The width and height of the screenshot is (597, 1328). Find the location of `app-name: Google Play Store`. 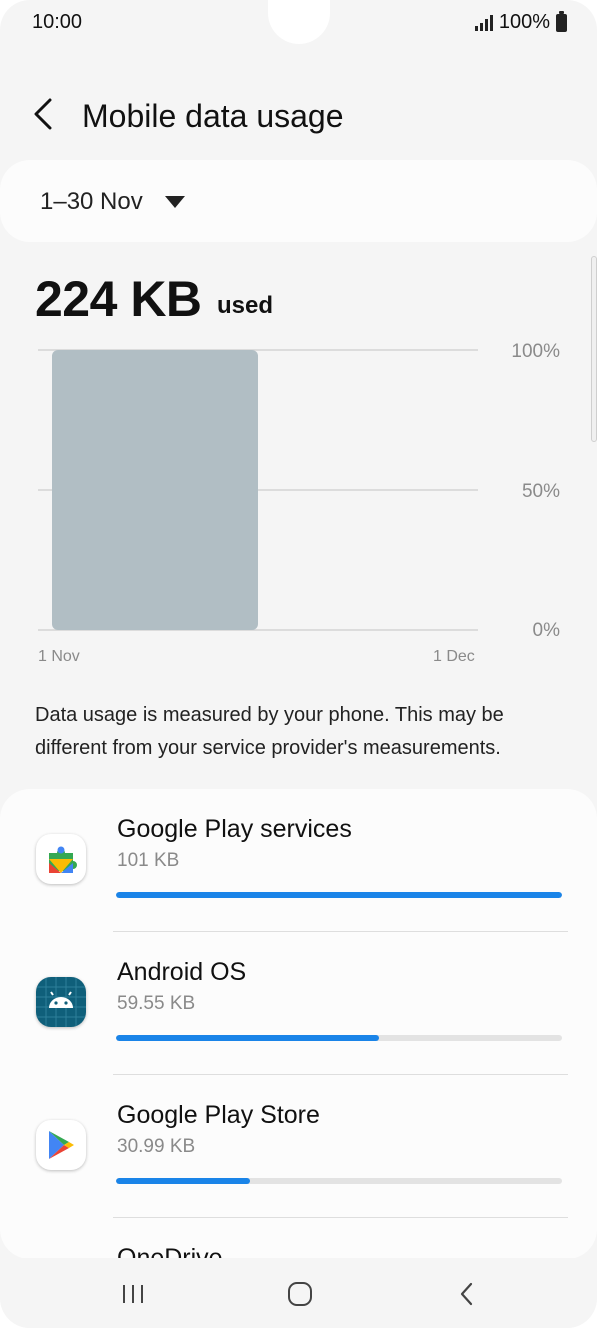

app-name: Google Play Store is located at coordinates (218, 1115).